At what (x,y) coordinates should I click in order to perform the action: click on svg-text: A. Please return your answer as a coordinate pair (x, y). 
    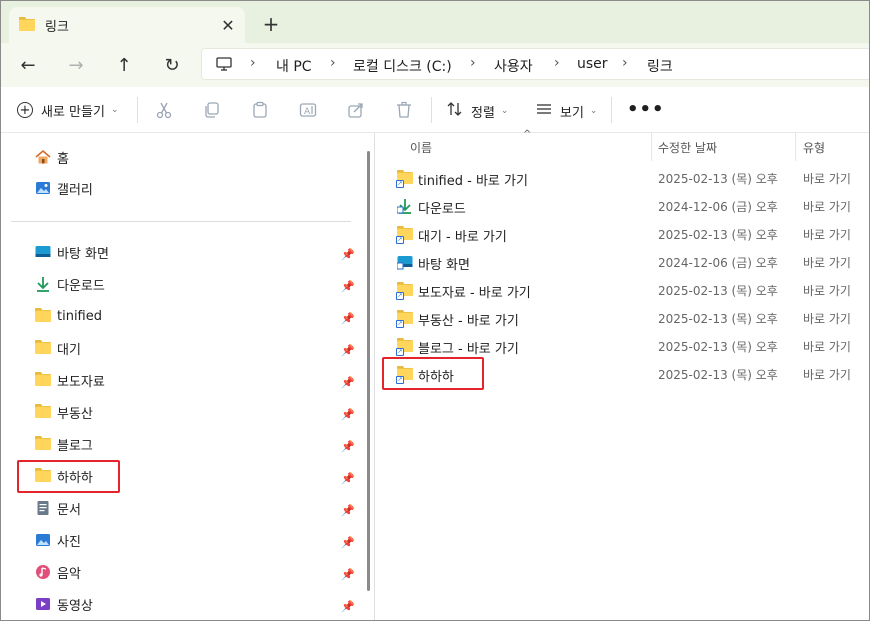
    Looking at the image, I should click on (307, 112).